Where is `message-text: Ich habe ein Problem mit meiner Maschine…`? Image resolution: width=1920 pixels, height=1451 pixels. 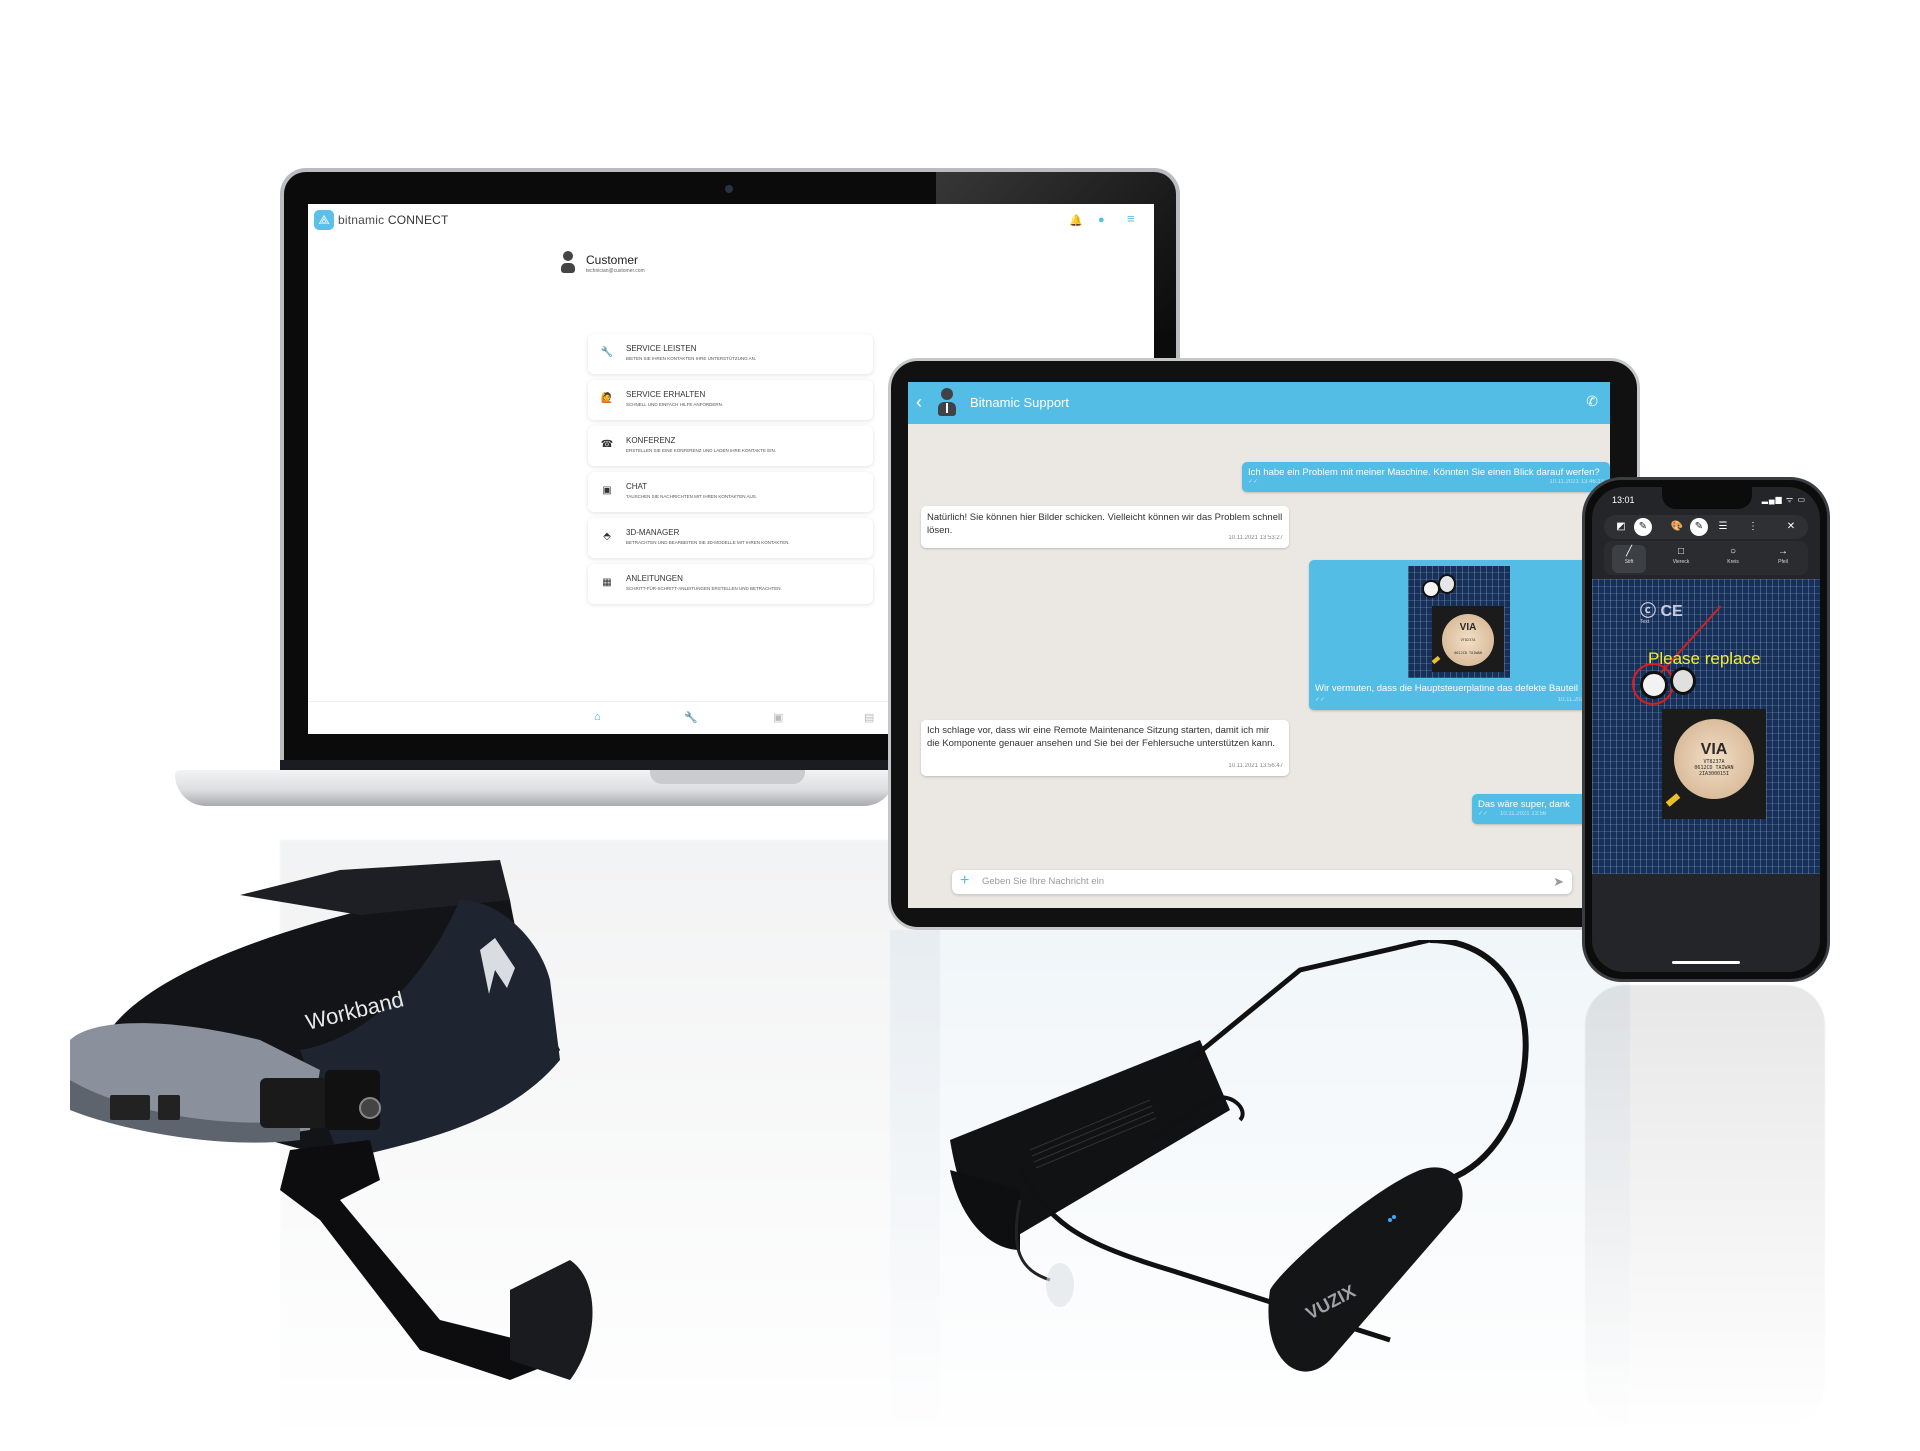
message-text: Ich habe ein Problem mit meiner Maschine… is located at coordinates (1424, 472).